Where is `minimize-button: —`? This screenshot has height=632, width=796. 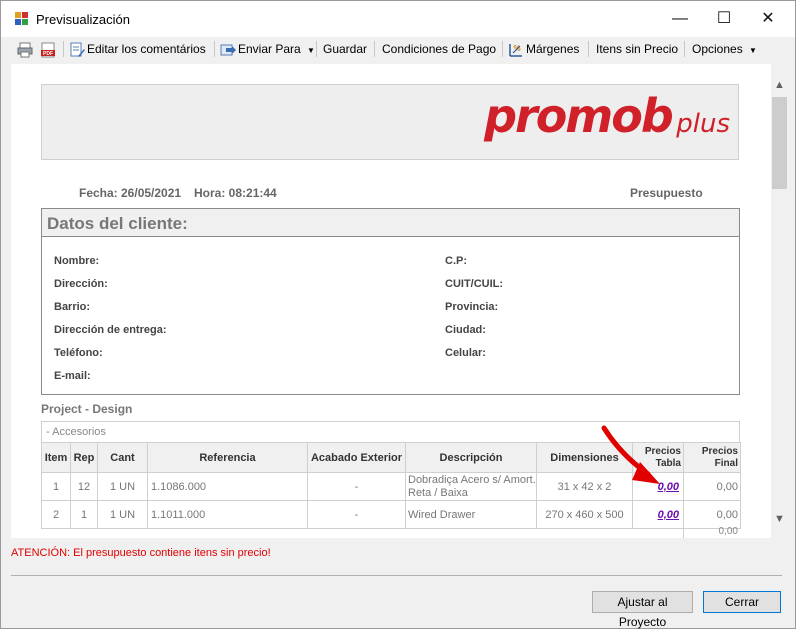
minimize-button: — is located at coordinates (680, 19).